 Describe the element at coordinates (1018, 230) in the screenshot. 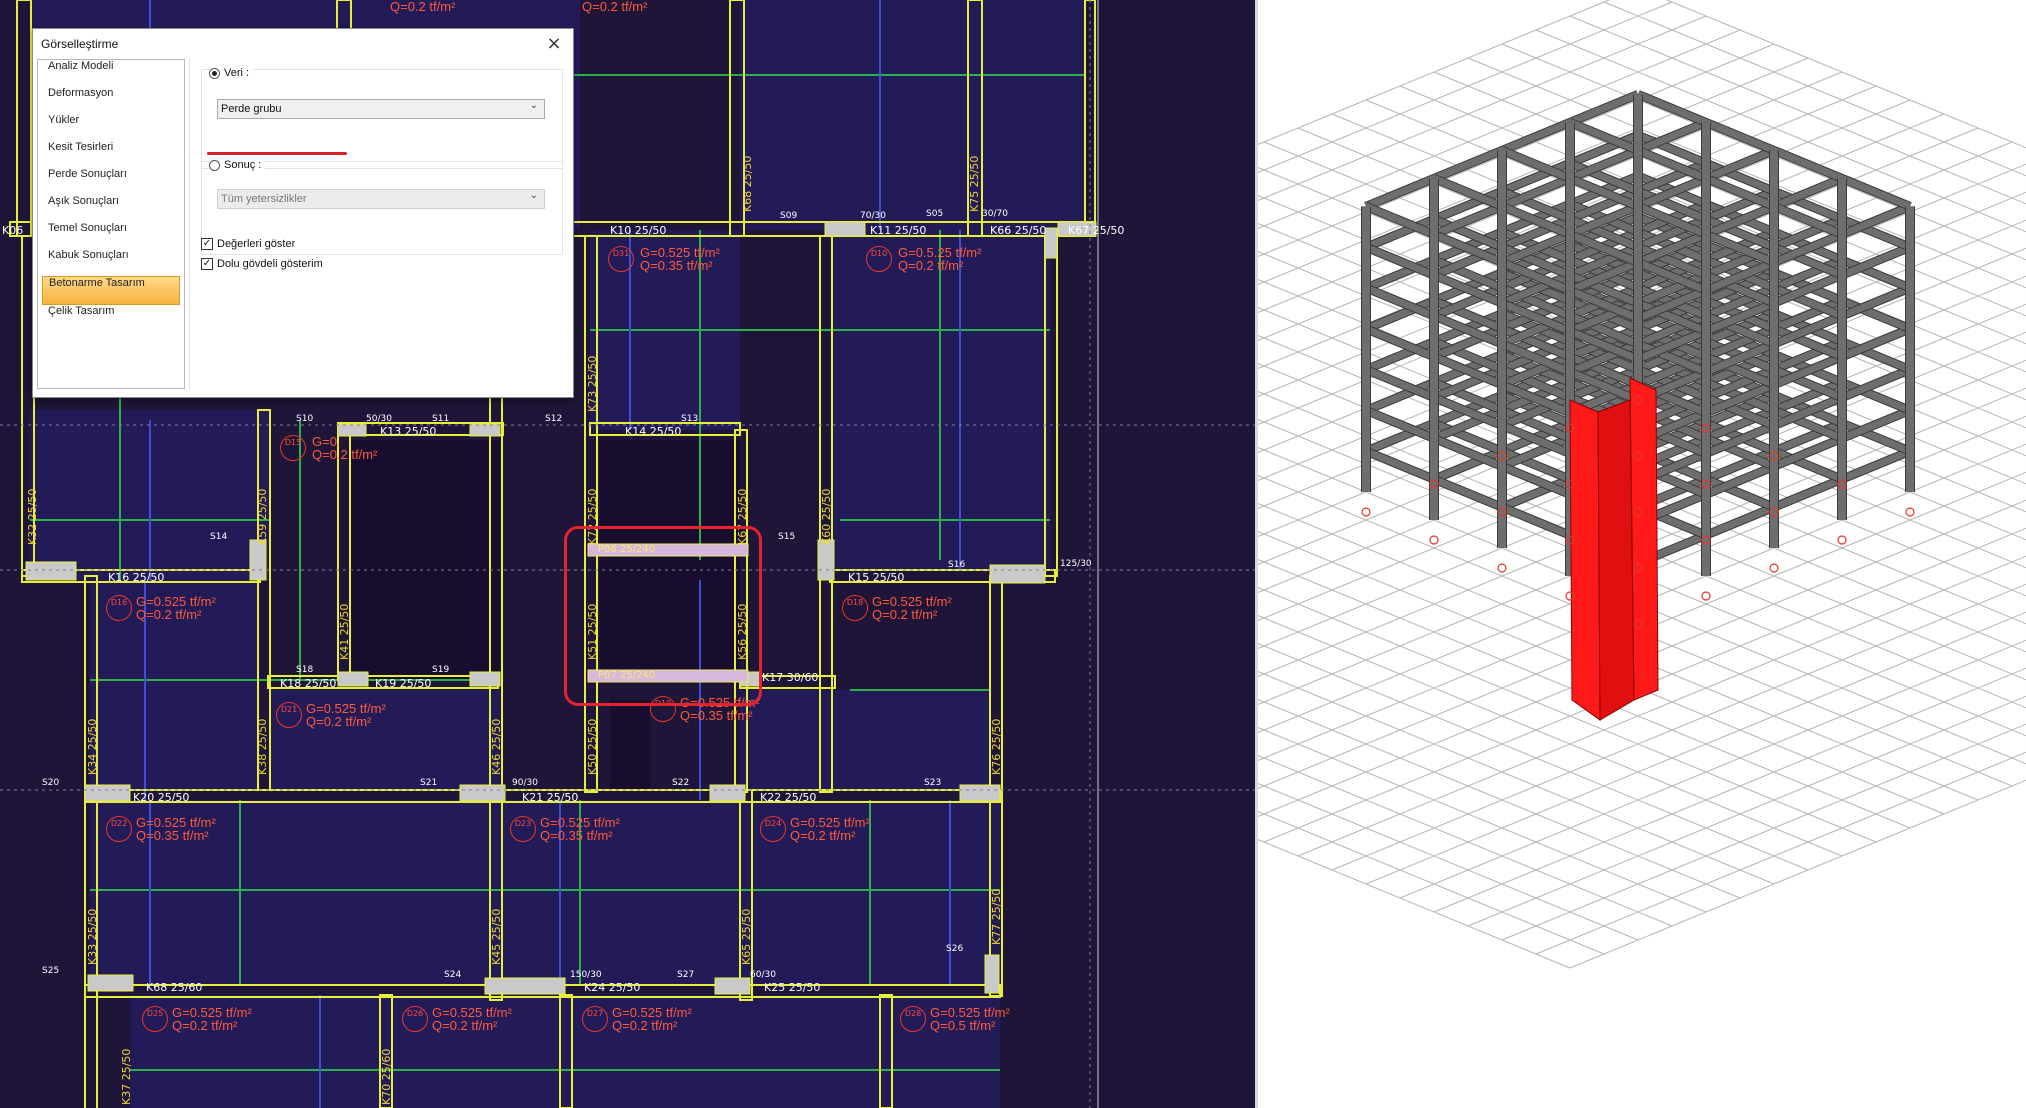

I see `beam-label: K66 25/50` at that location.